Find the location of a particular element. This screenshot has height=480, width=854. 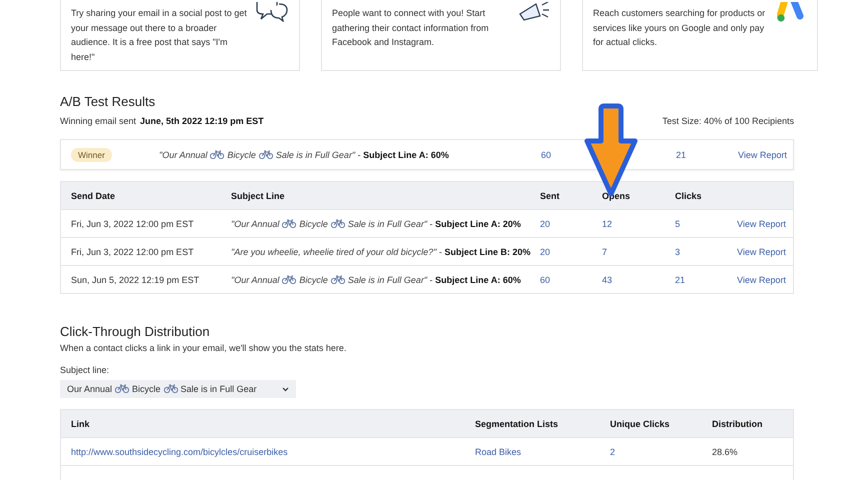

section-title: A/B Test Results is located at coordinates (108, 101).